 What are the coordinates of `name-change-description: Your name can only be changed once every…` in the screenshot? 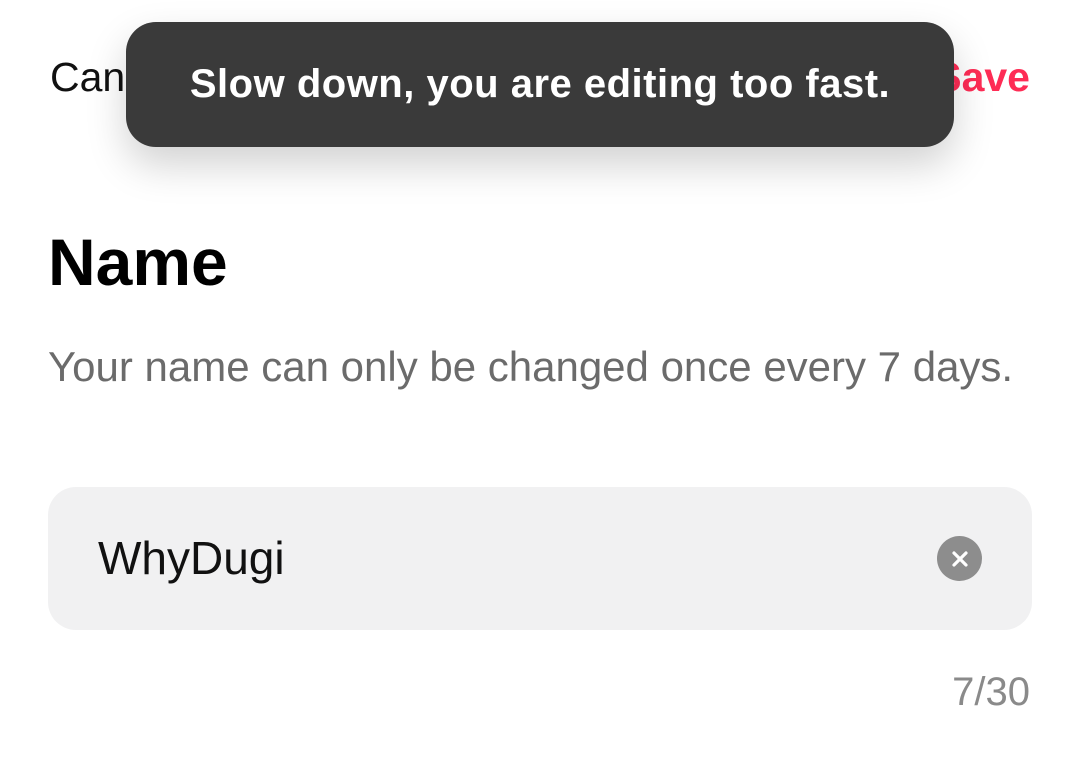 It's located at (531, 366).